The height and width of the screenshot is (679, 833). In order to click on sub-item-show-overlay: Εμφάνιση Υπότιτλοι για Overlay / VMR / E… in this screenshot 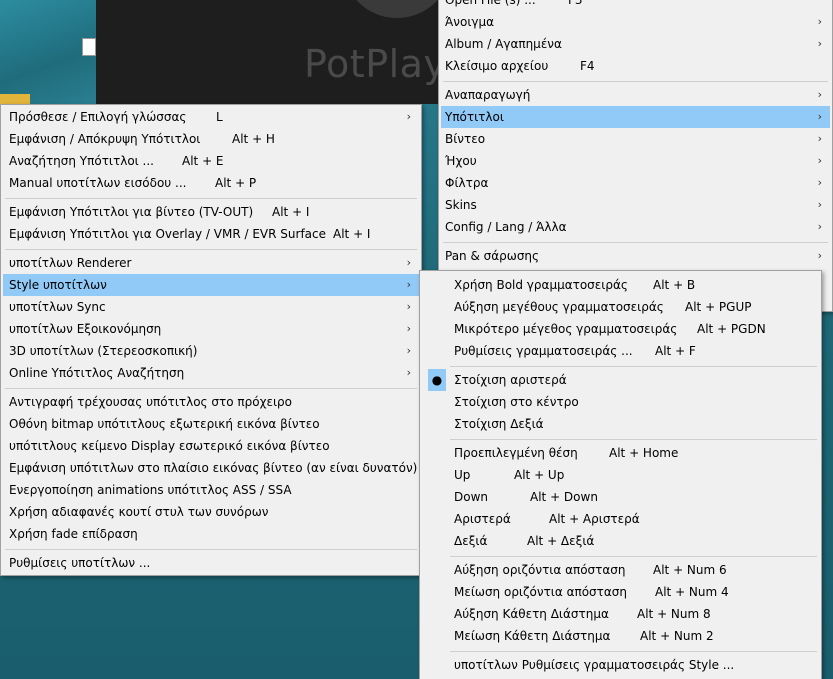, I will do `click(211, 234)`.